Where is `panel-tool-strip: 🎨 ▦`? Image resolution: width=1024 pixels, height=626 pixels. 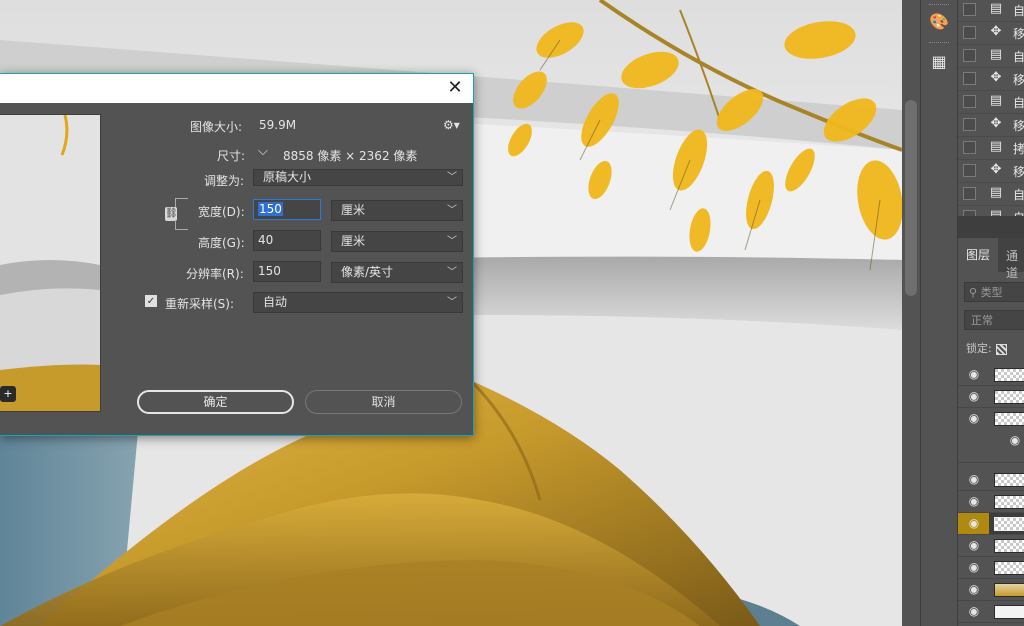
panel-tool-strip: 🎨 ▦ is located at coordinates (939, 313).